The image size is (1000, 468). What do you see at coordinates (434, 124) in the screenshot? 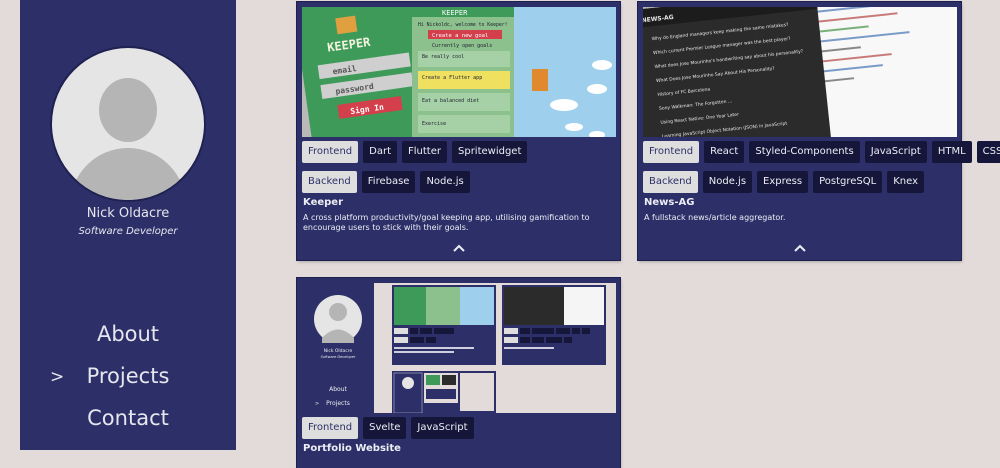
I see `keeper-goal-4: Exercise` at bounding box center [434, 124].